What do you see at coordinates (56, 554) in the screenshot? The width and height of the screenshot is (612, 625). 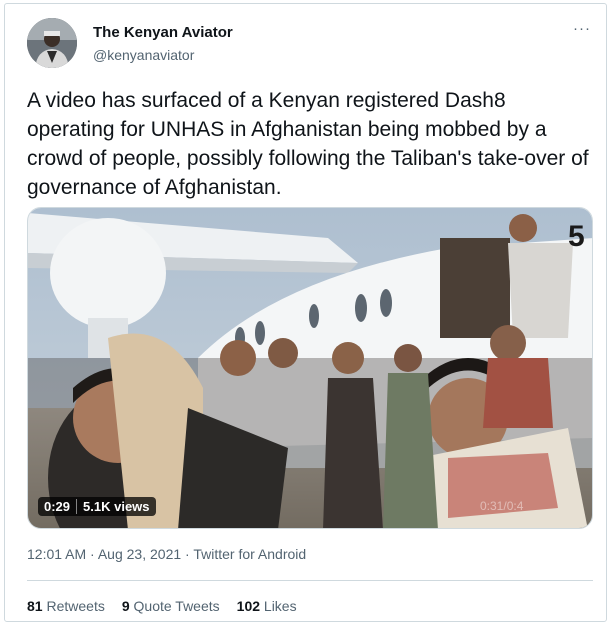 I see `tweet-time: 12:01 AM` at bounding box center [56, 554].